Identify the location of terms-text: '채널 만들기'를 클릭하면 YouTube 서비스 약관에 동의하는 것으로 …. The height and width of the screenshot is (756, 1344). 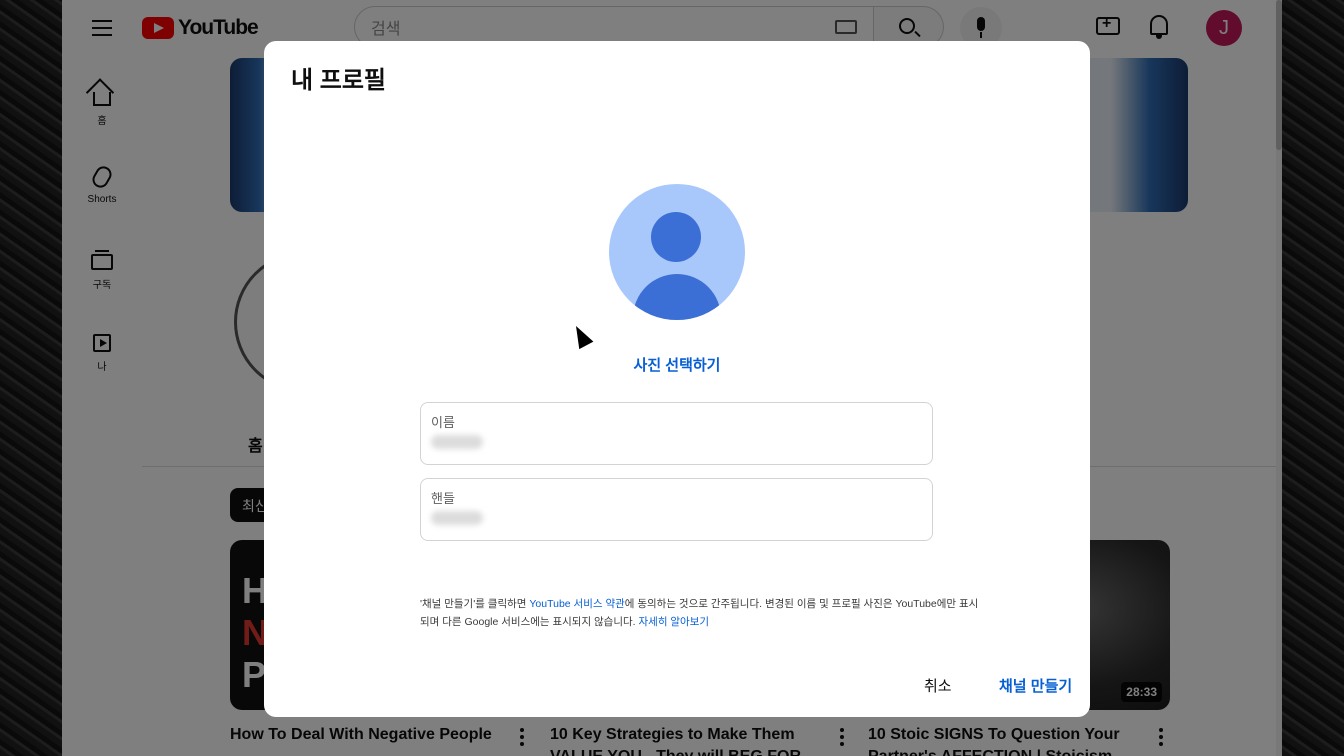
(700, 613).